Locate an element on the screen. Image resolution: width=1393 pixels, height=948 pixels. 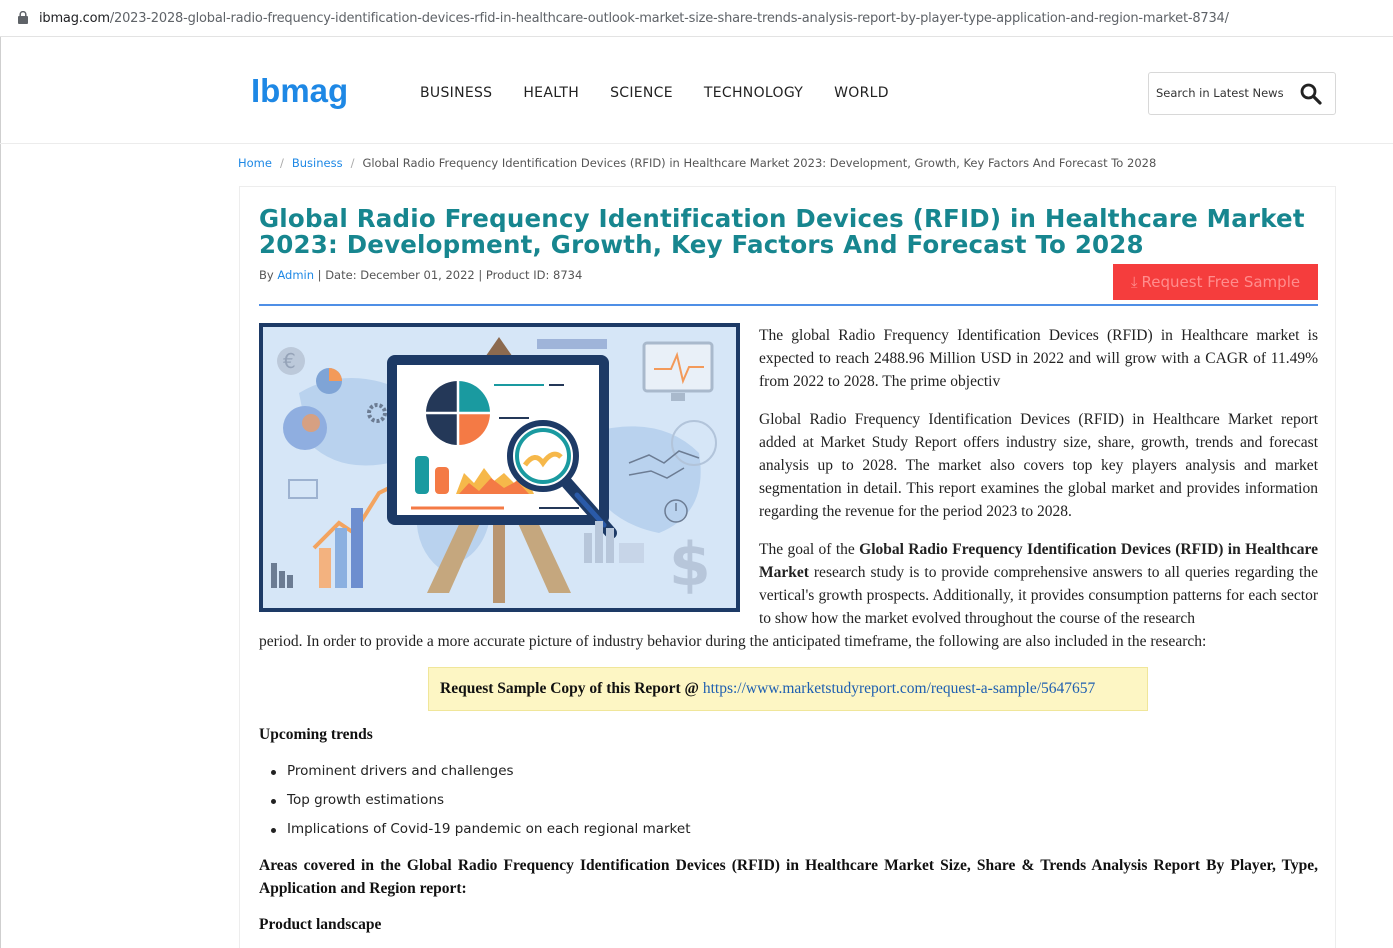
trends-heading: Upcoming trends is located at coordinates (316, 734).